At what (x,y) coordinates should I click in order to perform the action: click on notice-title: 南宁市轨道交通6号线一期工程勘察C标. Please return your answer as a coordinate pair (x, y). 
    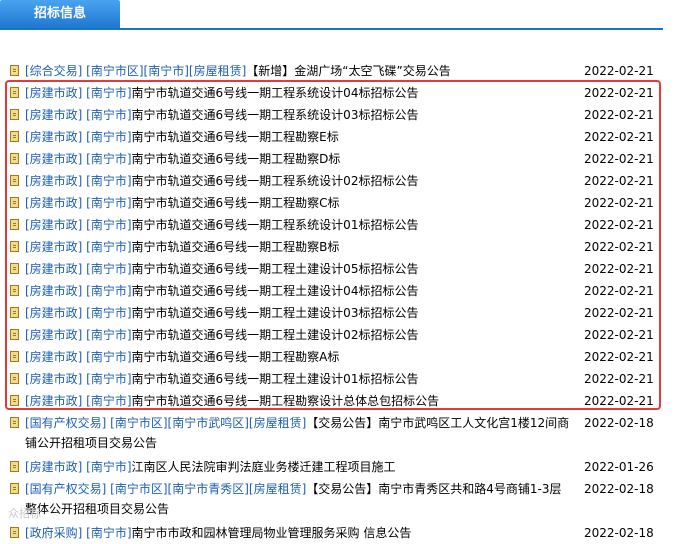
    Looking at the image, I should click on (236, 203).